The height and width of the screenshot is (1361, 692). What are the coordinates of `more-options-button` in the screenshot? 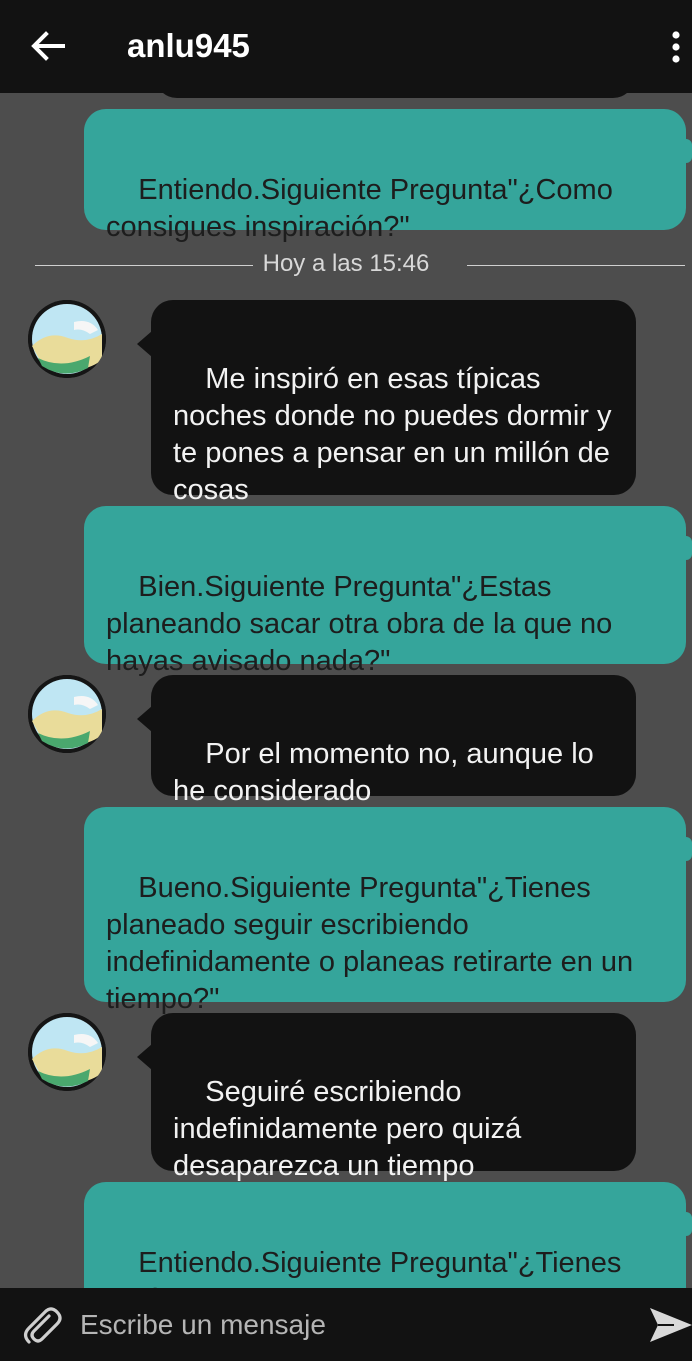 It's located at (676, 47).